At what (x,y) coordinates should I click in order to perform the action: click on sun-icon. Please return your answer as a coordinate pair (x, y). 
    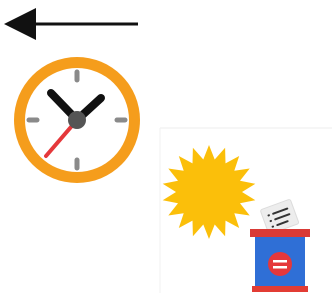
    Looking at the image, I should click on (209, 192).